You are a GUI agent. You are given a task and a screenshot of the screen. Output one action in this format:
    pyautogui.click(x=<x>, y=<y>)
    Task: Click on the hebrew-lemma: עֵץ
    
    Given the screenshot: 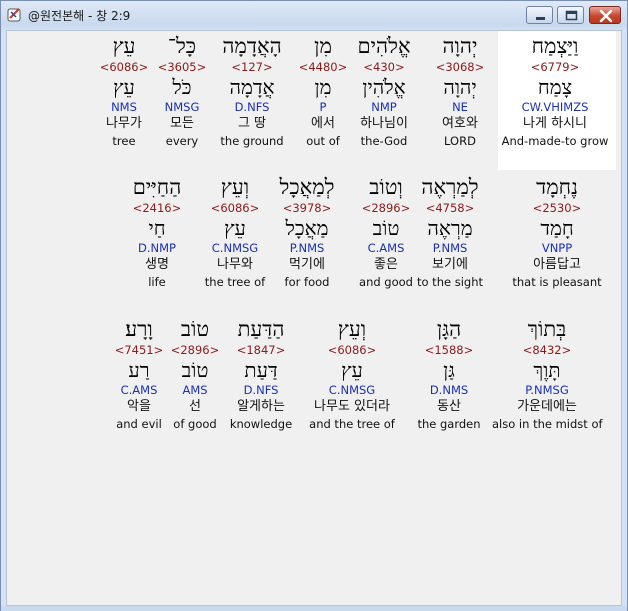 What is the action you would take?
    pyautogui.click(x=124, y=87)
    